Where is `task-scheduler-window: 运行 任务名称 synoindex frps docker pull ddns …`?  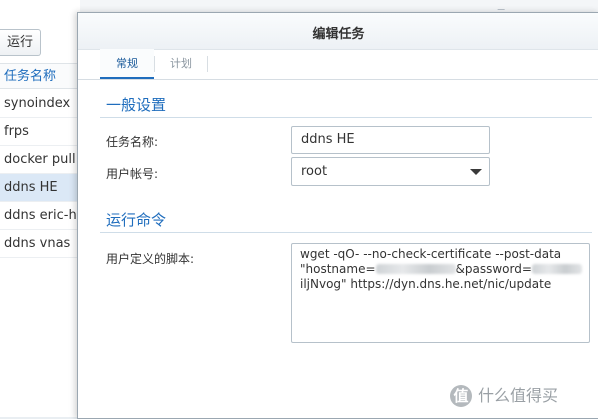
task-scheduler-window: 运行 任务名称 synoindex frps docker pull ddns … is located at coordinates (40, 208).